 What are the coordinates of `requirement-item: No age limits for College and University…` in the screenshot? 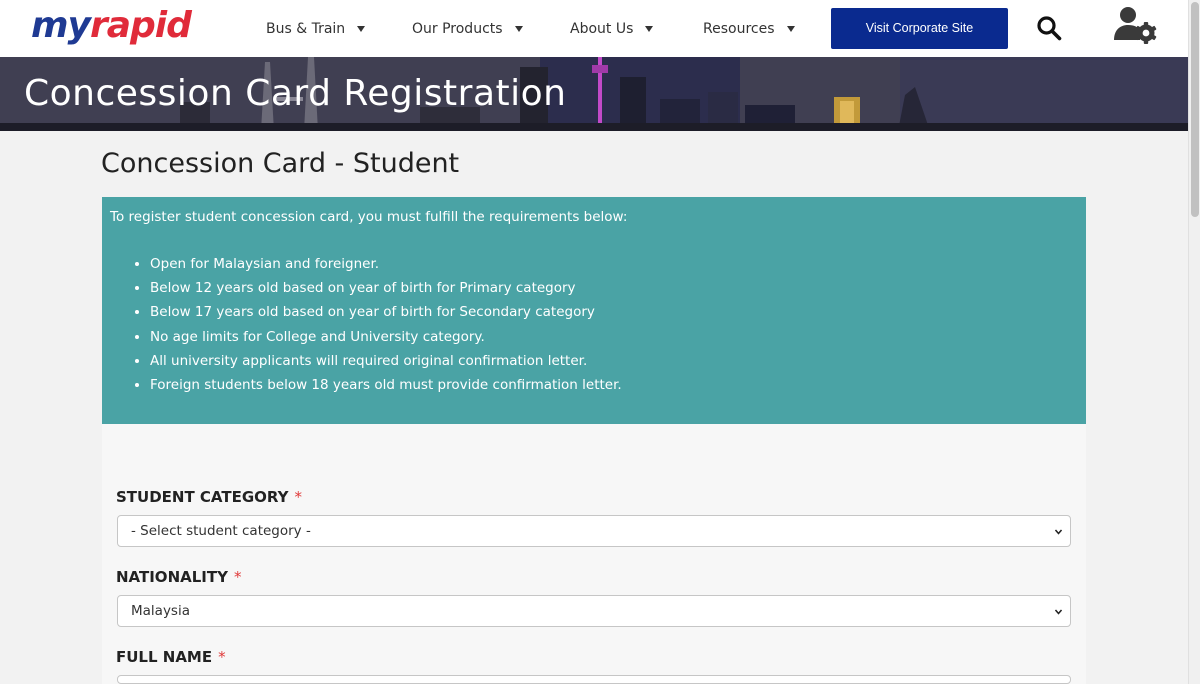 It's located at (386, 337).